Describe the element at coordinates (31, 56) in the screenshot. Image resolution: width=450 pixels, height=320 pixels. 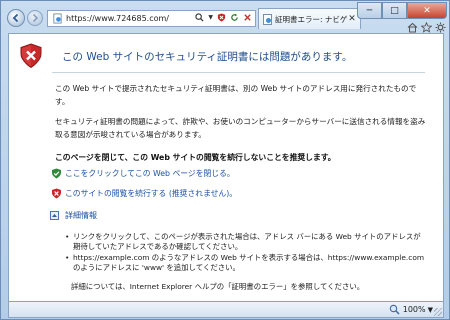
I see `shield-error-icon` at that location.